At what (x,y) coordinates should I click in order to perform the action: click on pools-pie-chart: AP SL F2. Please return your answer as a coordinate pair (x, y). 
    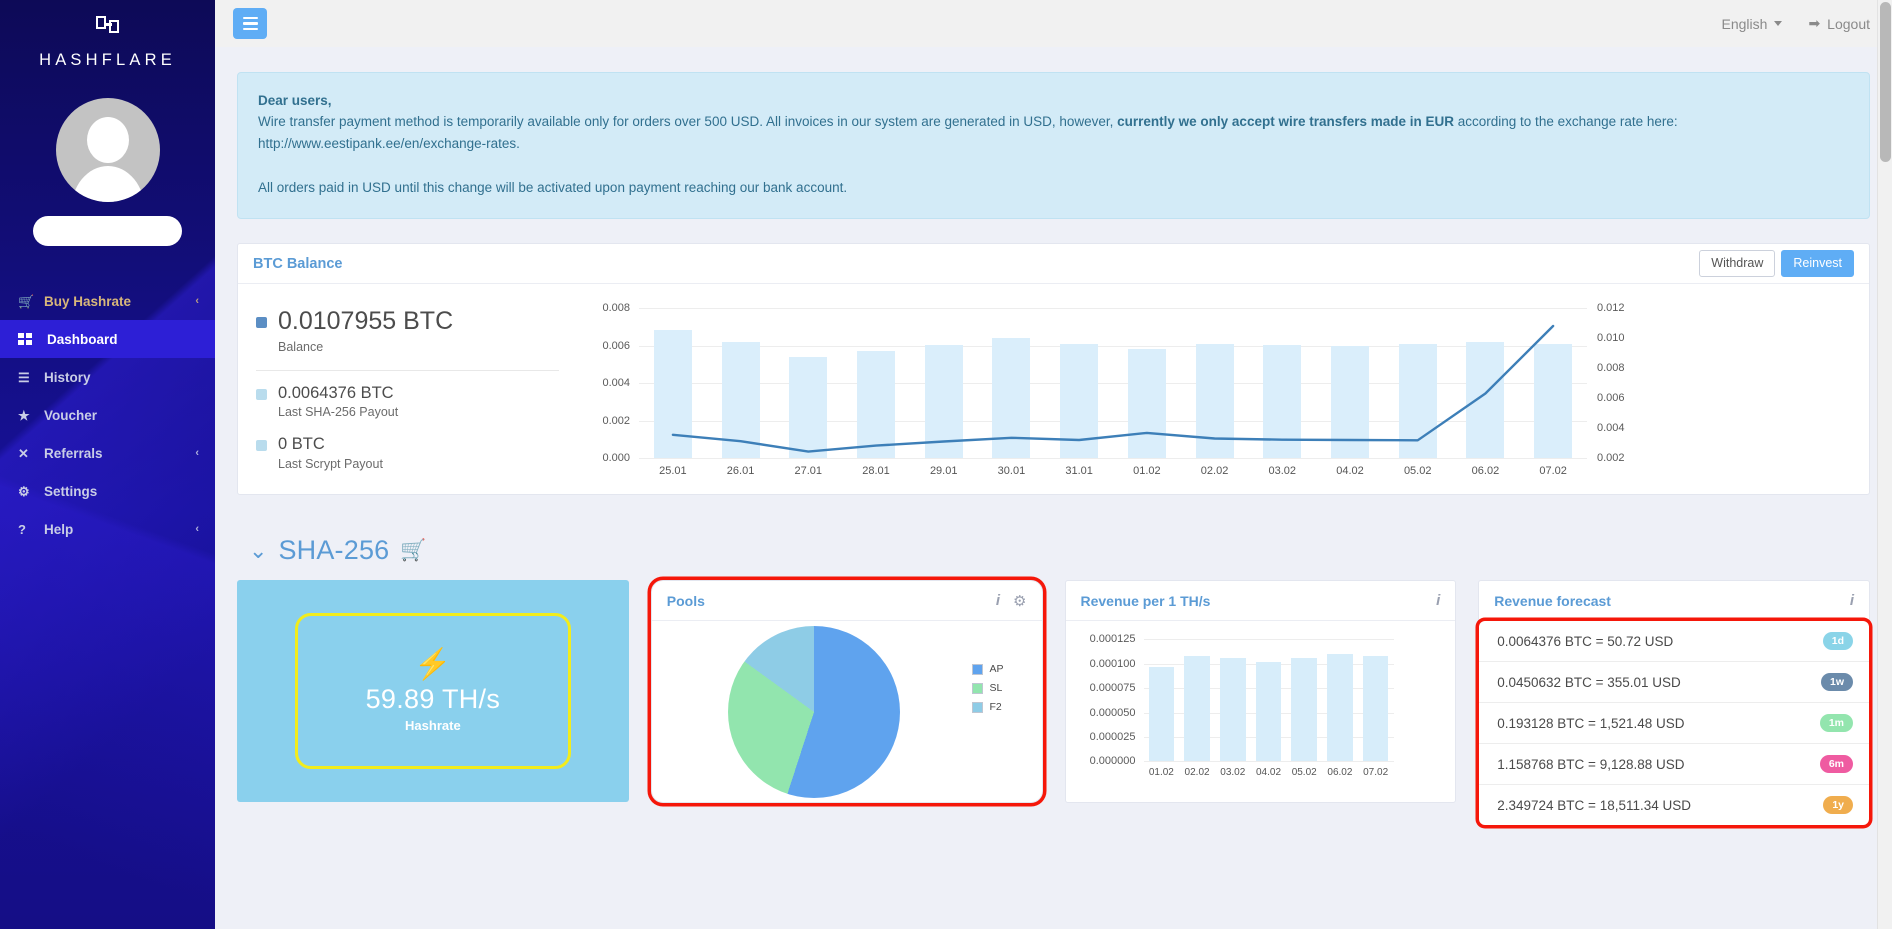
    Looking at the image, I should click on (847, 711).